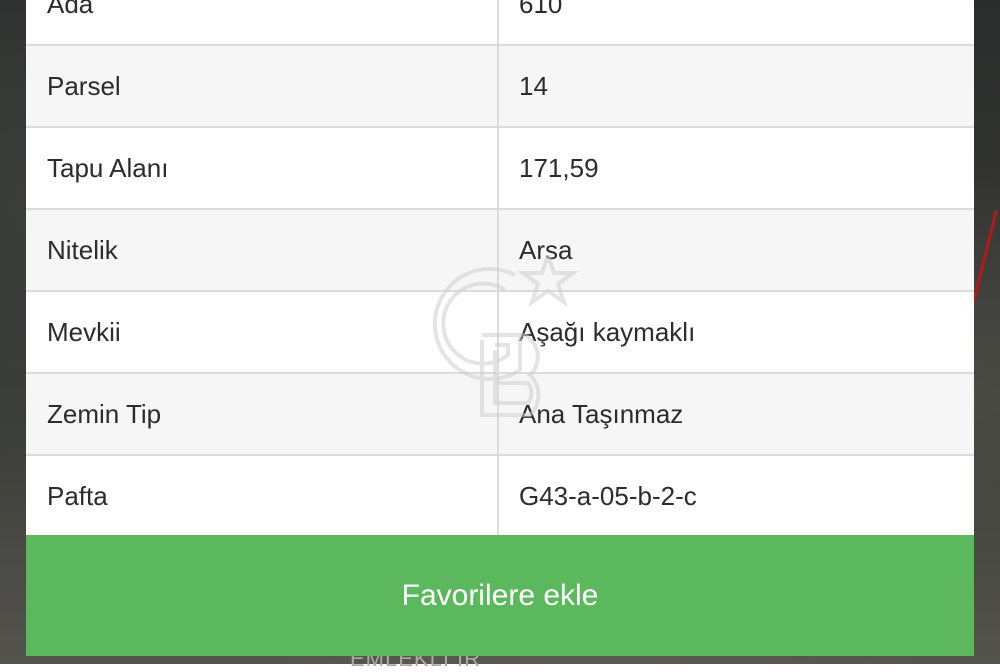 This screenshot has width=1000, height=672. Describe the element at coordinates (500, 87) in the screenshot. I see `table-row: Parsel 14` at that location.